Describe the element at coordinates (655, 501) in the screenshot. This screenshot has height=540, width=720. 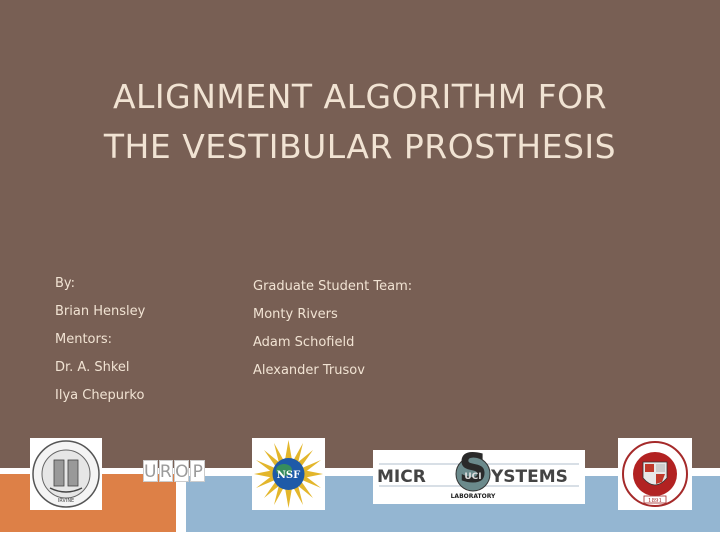
I see `svg-text: 1891` at that location.